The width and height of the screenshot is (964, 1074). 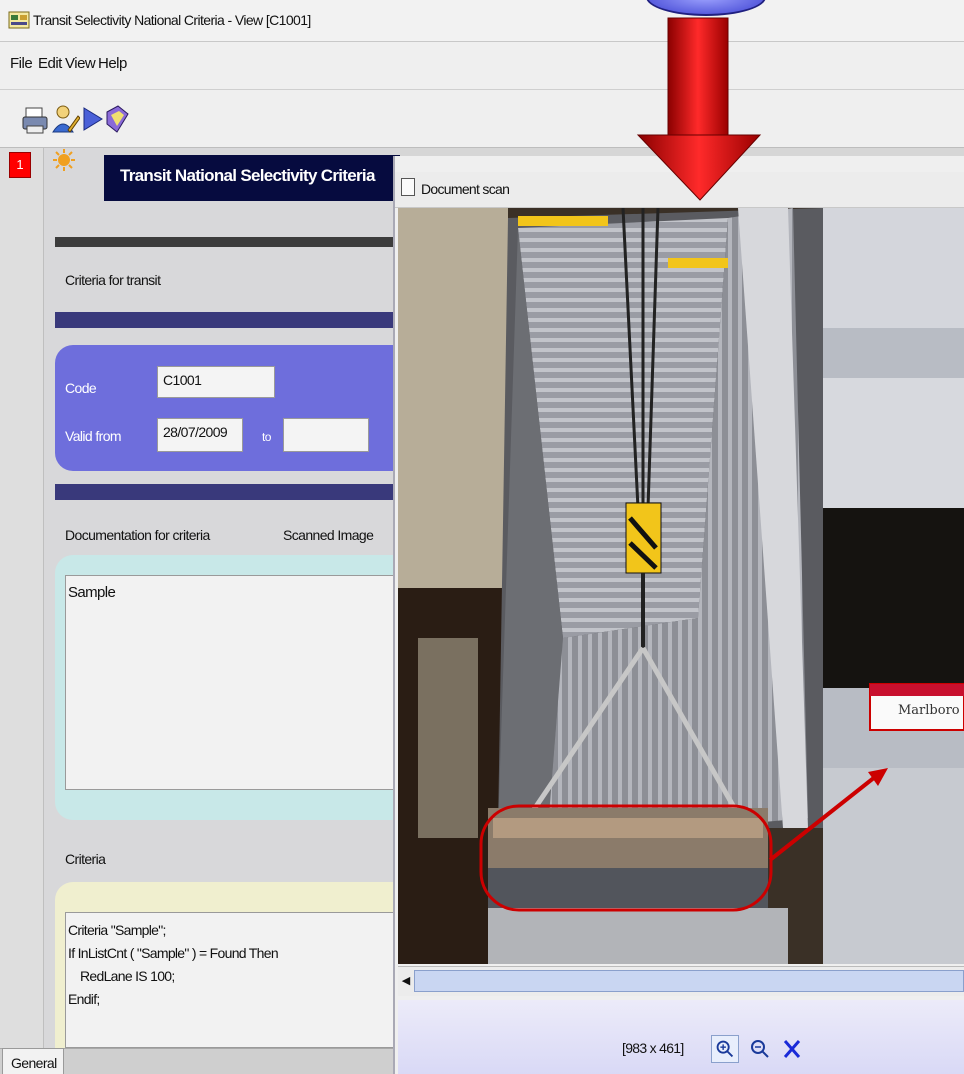 What do you see at coordinates (725, 1049) in the screenshot?
I see `zoom-in-icon` at bounding box center [725, 1049].